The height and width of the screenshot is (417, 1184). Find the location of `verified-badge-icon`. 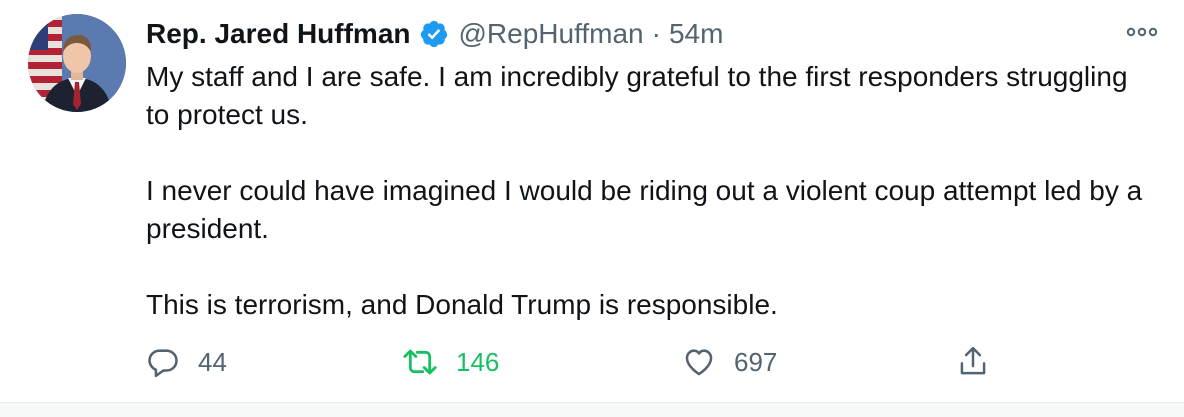

verified-badge-icon is located at coordinates (434, 34).